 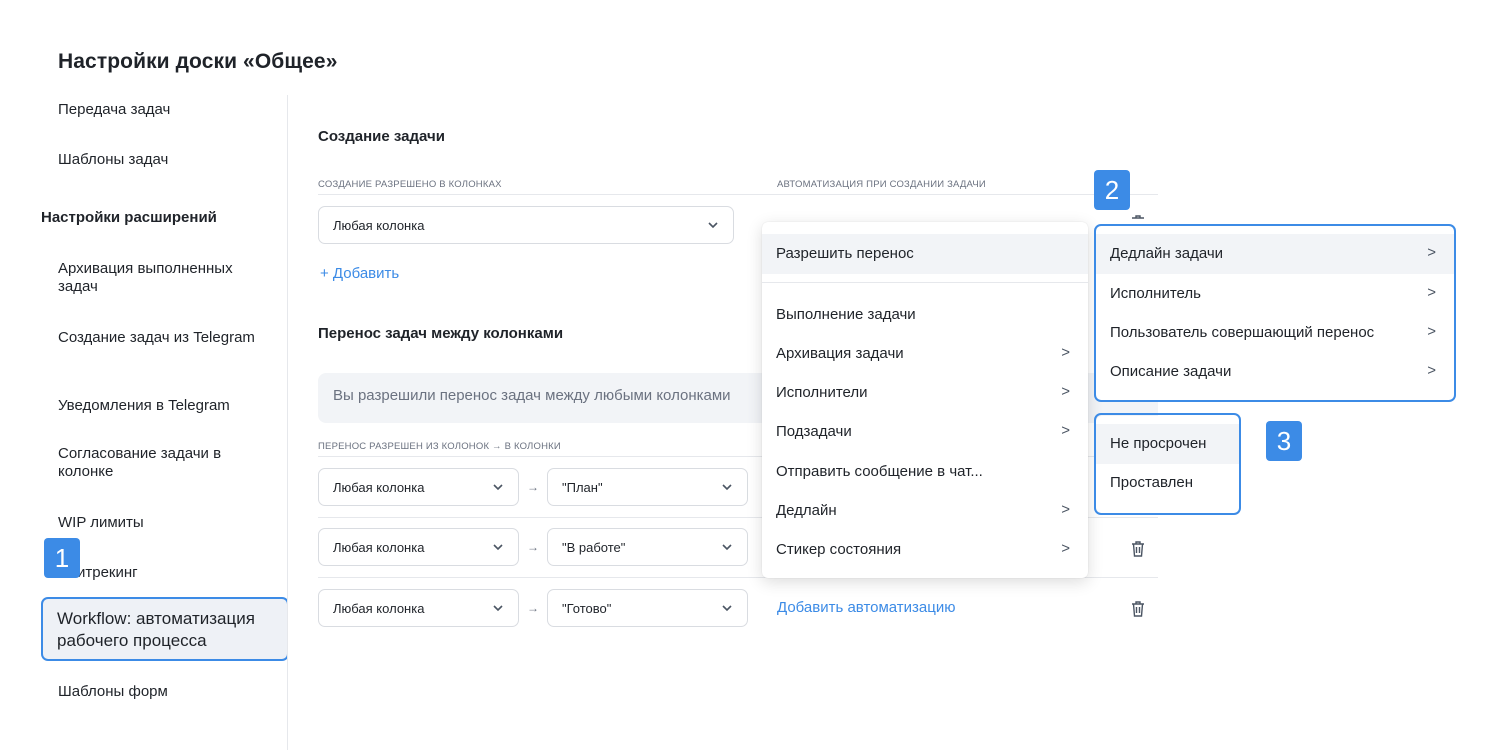 I want to click on transfer-to-value: "Готово", so click(x=587, y=608).